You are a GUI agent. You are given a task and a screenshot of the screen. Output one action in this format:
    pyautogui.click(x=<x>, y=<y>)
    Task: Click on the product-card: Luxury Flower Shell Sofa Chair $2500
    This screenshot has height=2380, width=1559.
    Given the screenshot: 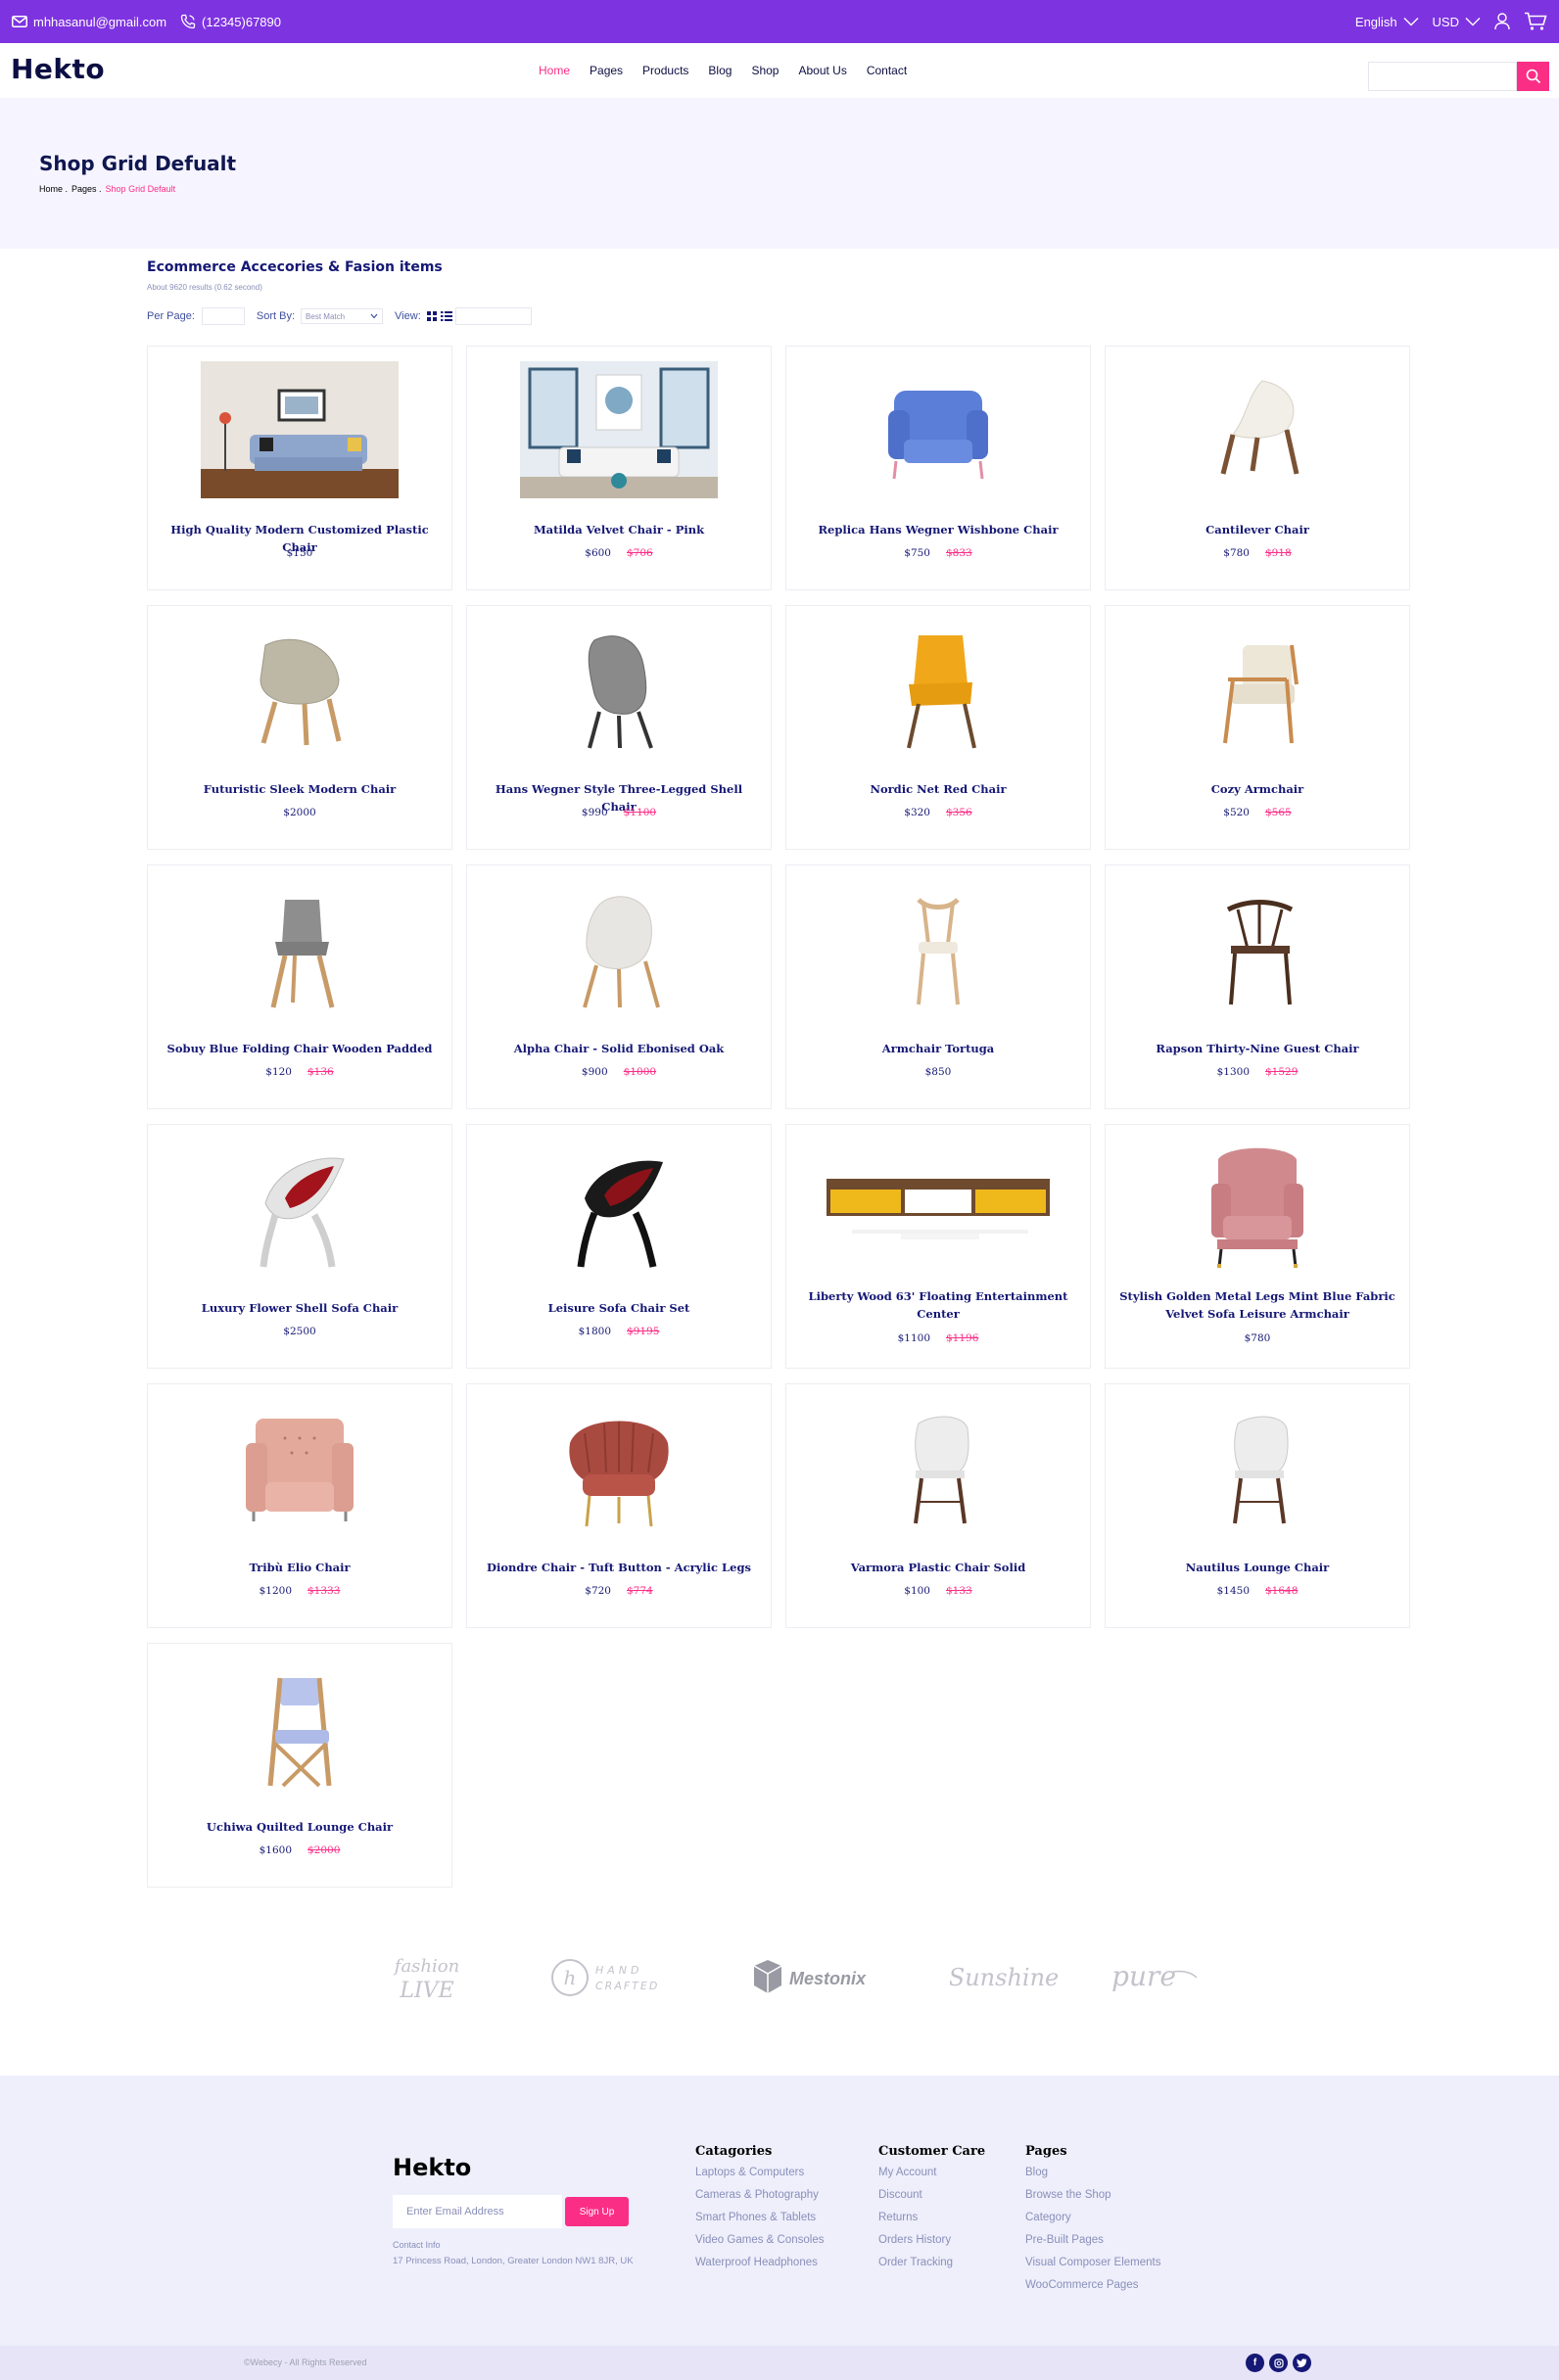 What is the action you would take?
    pyautogui.click(x=299, y=1246)
    